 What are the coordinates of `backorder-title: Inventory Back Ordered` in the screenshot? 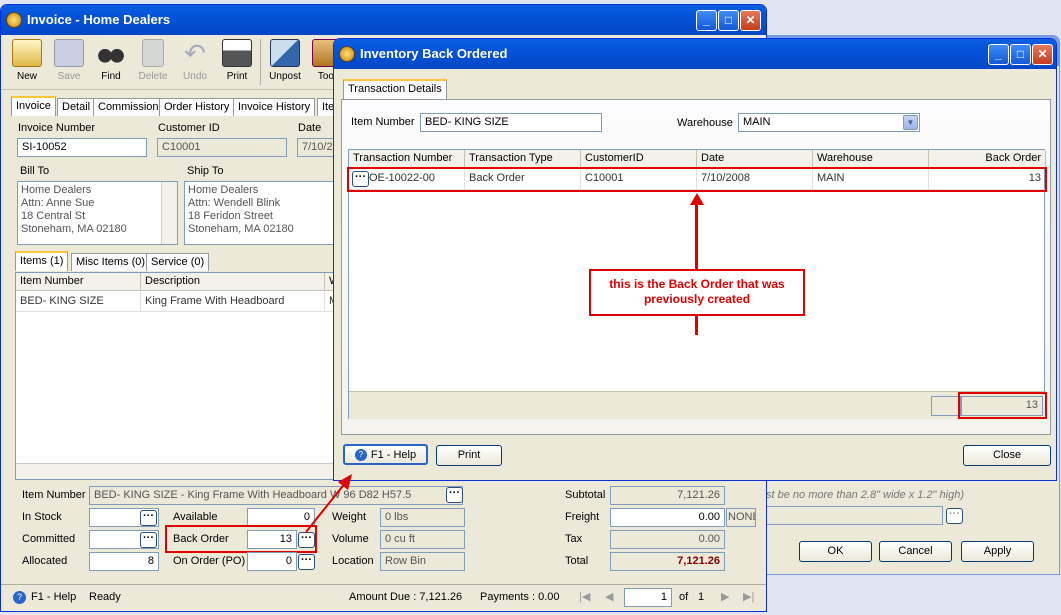 It's located at (434, 53).